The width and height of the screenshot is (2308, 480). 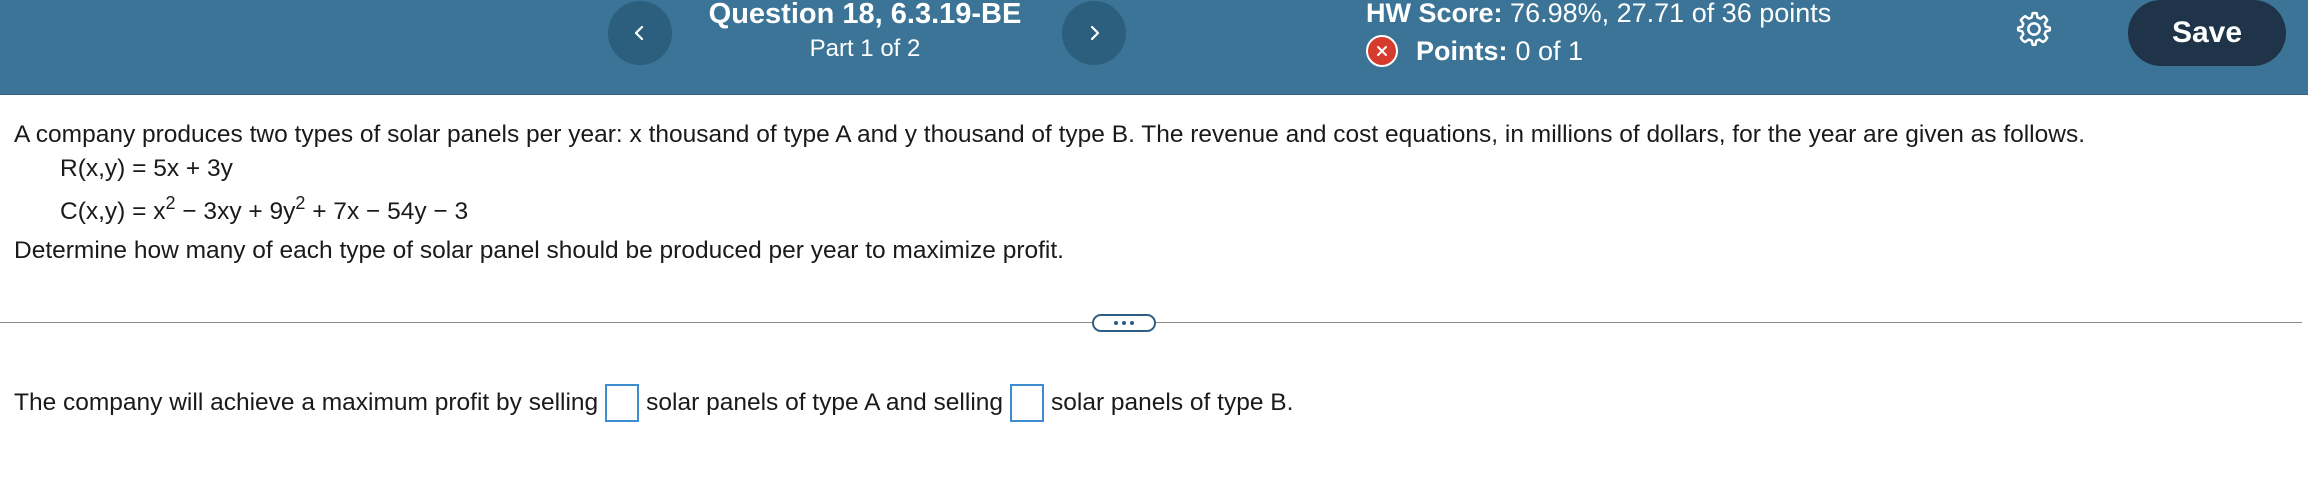 I want to click on previous-question-button, so click(x=640, y=33).